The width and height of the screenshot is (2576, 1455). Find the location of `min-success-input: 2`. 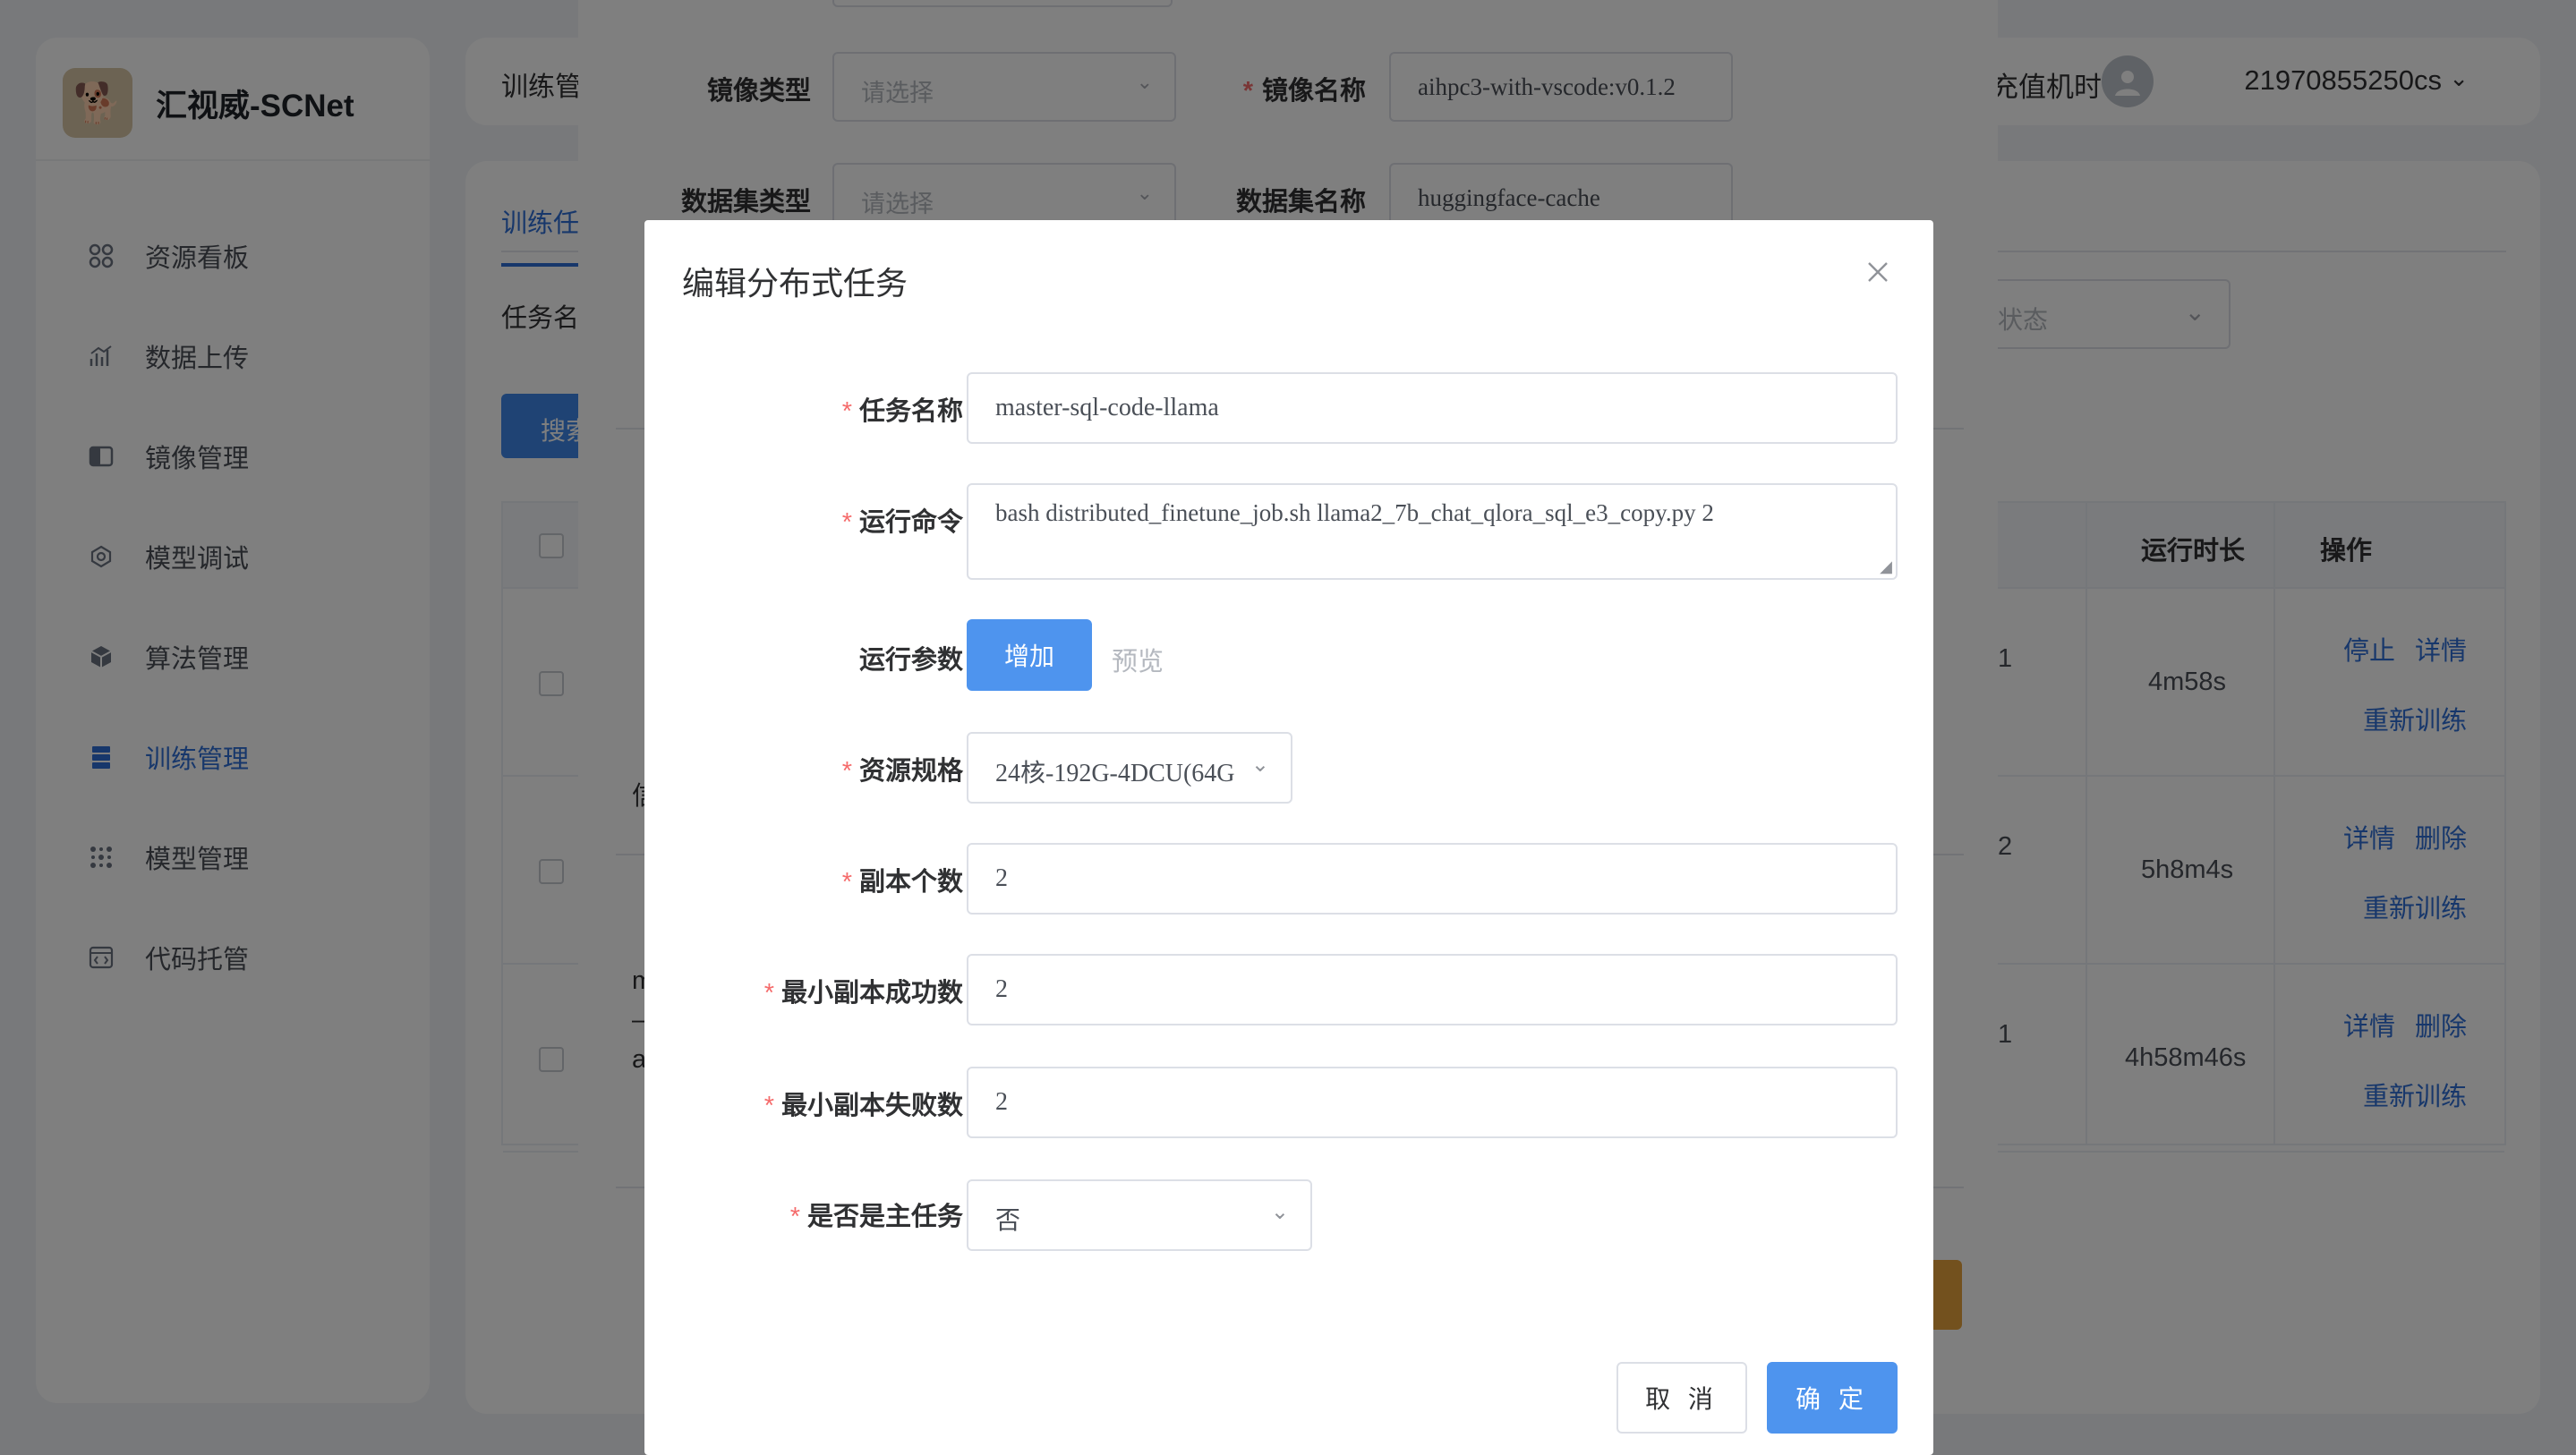

min-success-input: 2 is located at coordinates (1432, 989).